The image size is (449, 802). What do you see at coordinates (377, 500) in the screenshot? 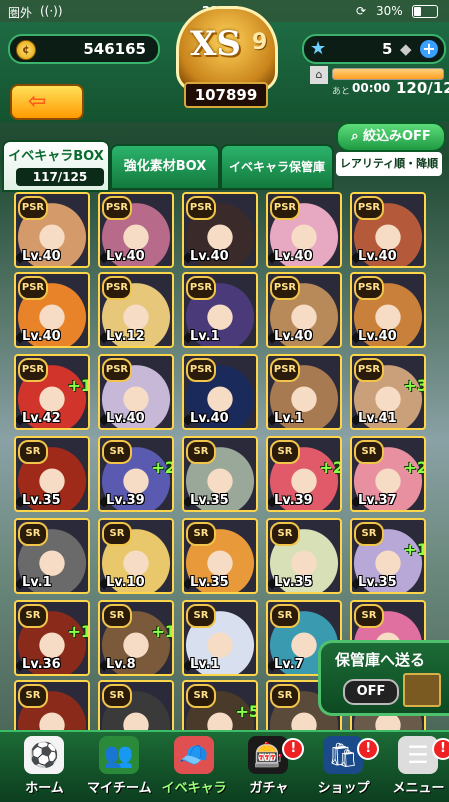
I see `level-label: Lv.37` at bounding box center [377, 500].